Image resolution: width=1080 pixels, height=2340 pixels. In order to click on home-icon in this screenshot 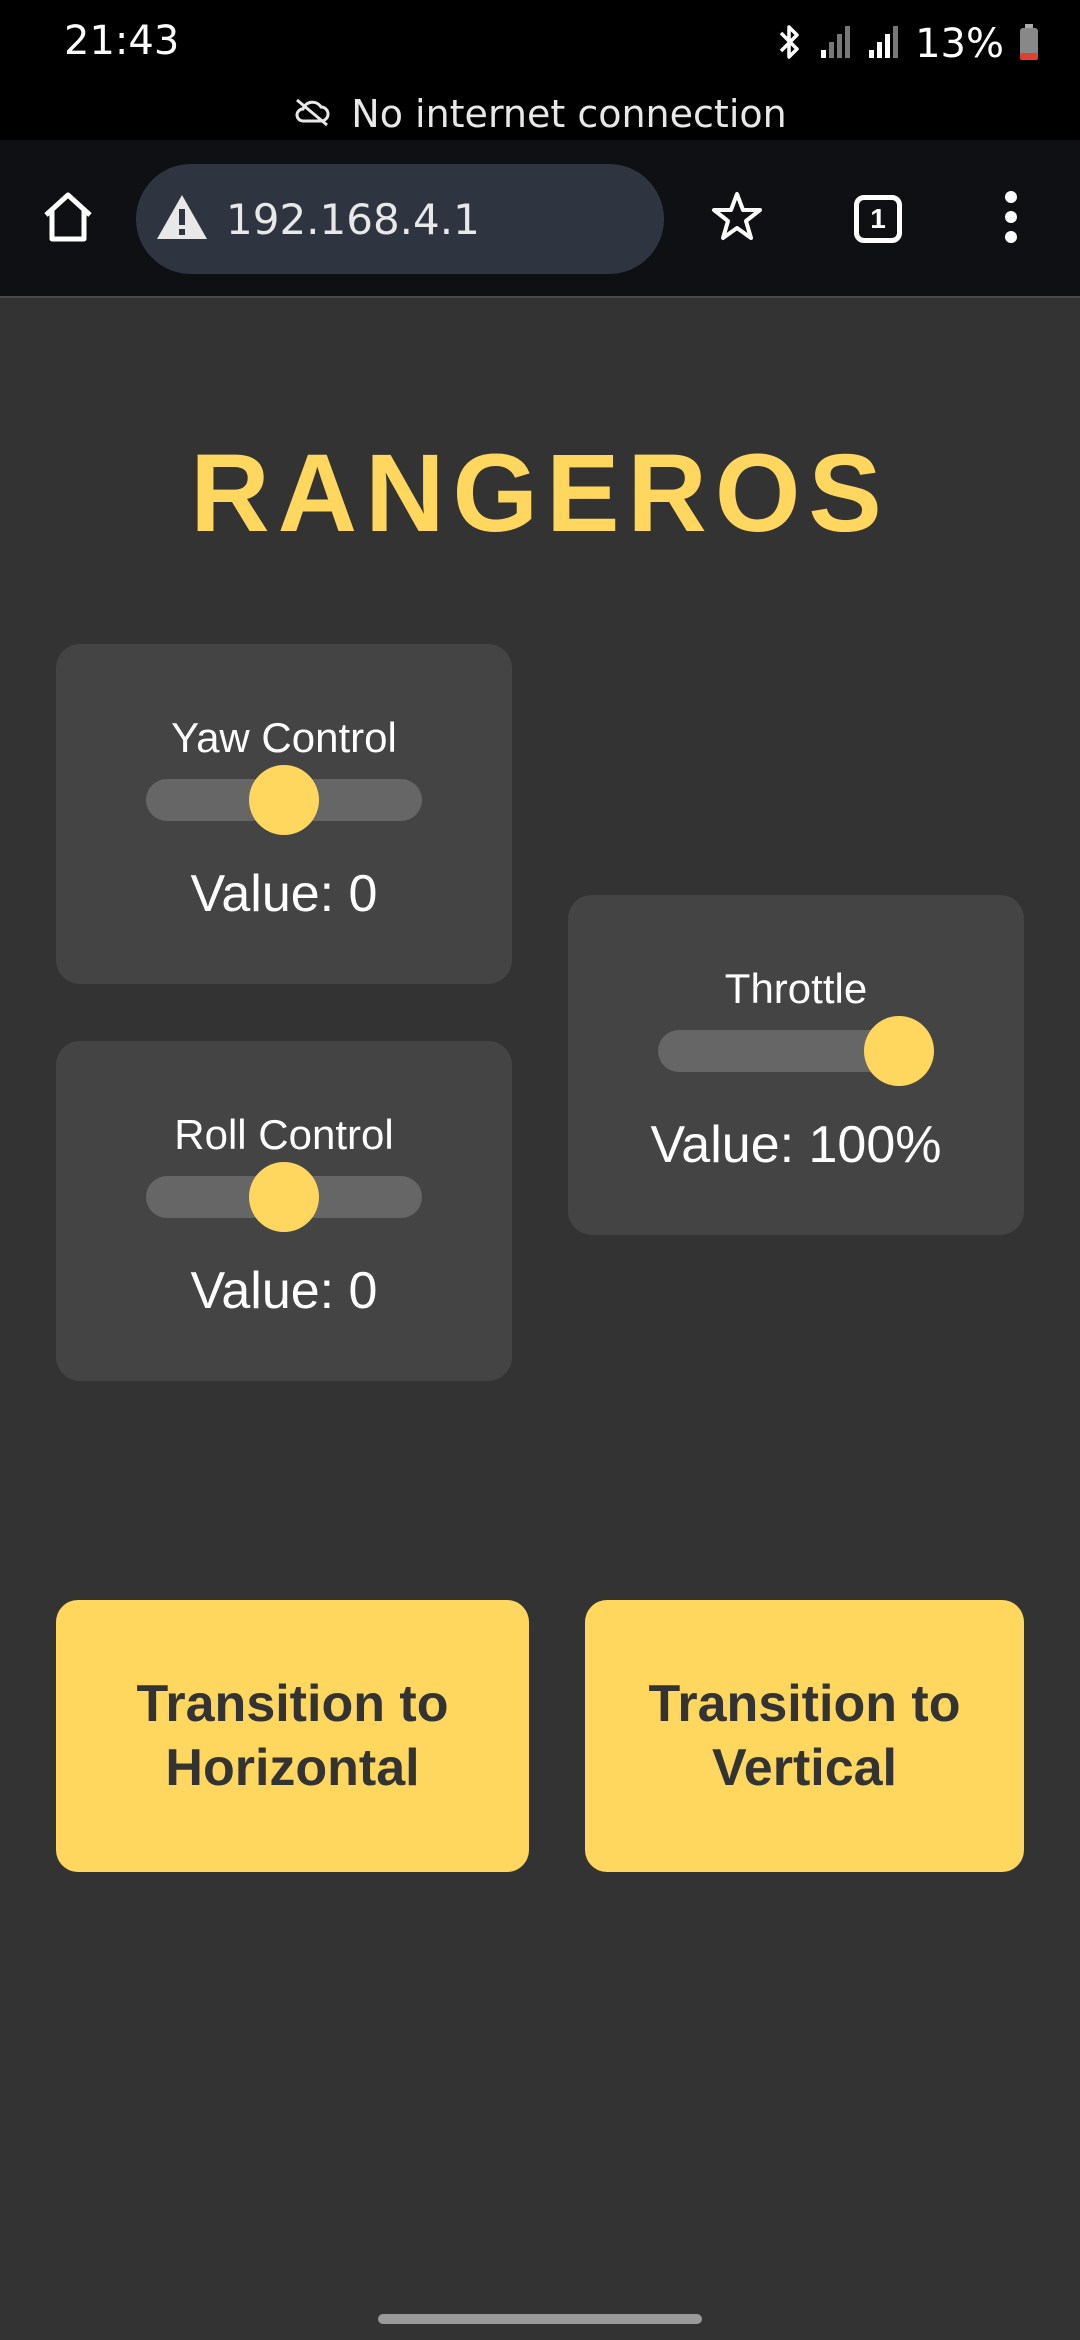, I will do `click(68, 219)`.